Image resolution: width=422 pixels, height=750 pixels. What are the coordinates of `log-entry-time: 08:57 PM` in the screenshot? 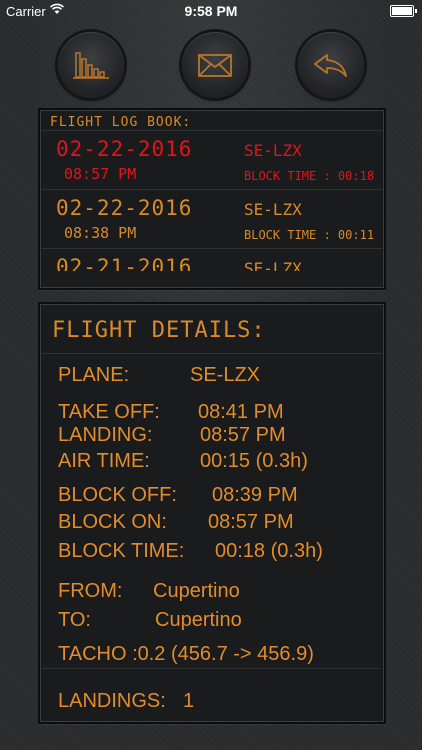 It's located at (100, 174).